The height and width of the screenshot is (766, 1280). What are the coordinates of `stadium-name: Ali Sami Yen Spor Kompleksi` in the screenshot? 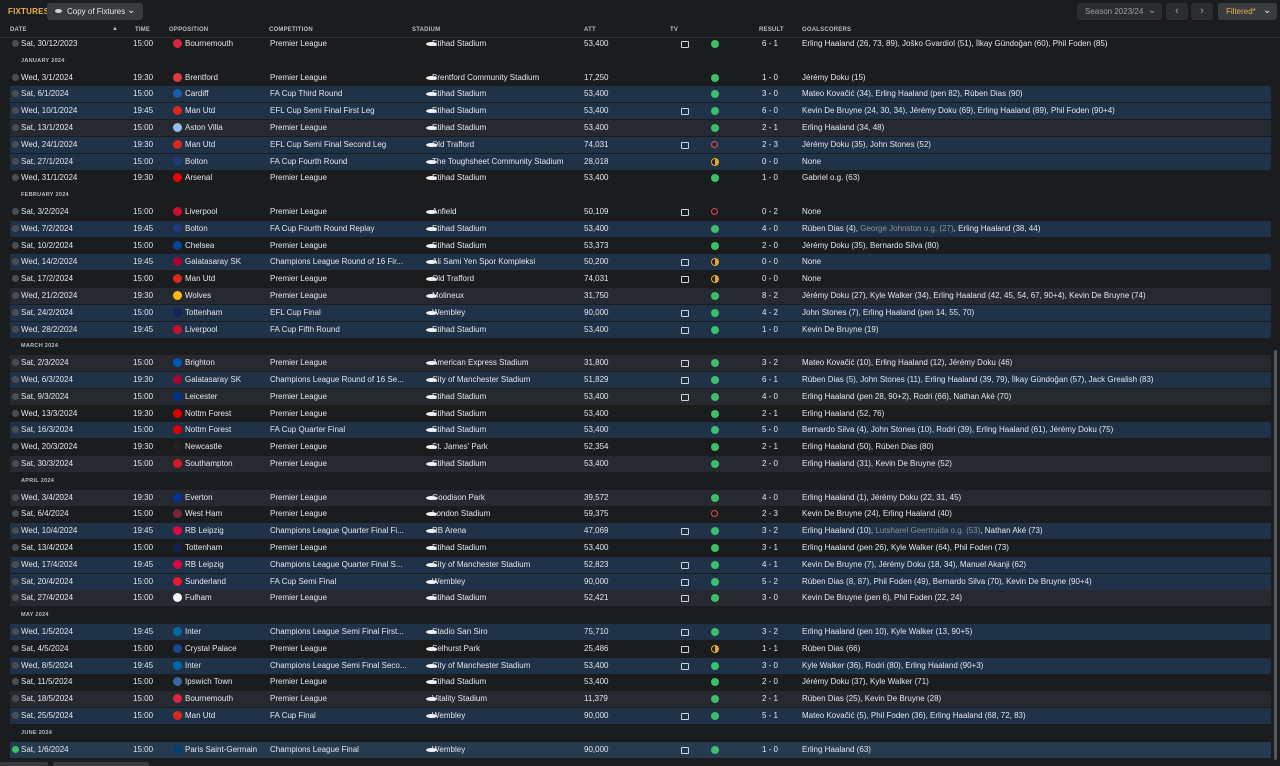 It's located at (507, 261).